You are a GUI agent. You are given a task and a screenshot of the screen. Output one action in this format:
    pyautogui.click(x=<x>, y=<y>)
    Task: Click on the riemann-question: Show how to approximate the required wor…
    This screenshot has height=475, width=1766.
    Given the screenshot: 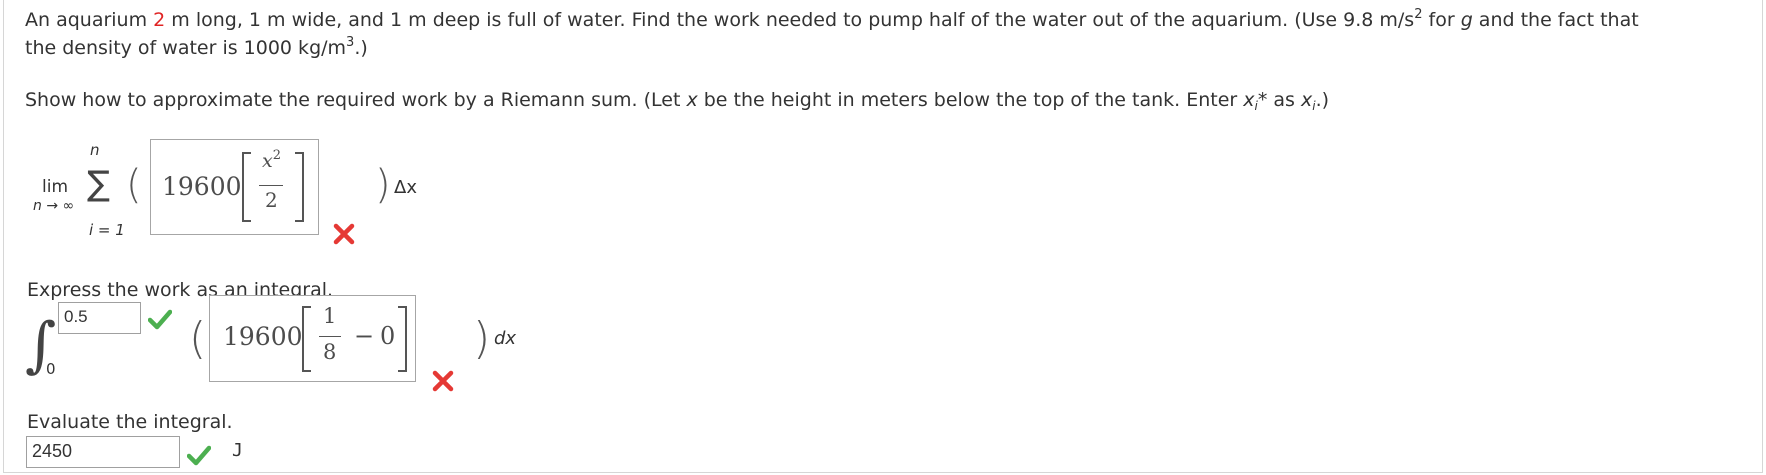 What is the action you would take?
    pyautogui.click(x=677, y=100)
    